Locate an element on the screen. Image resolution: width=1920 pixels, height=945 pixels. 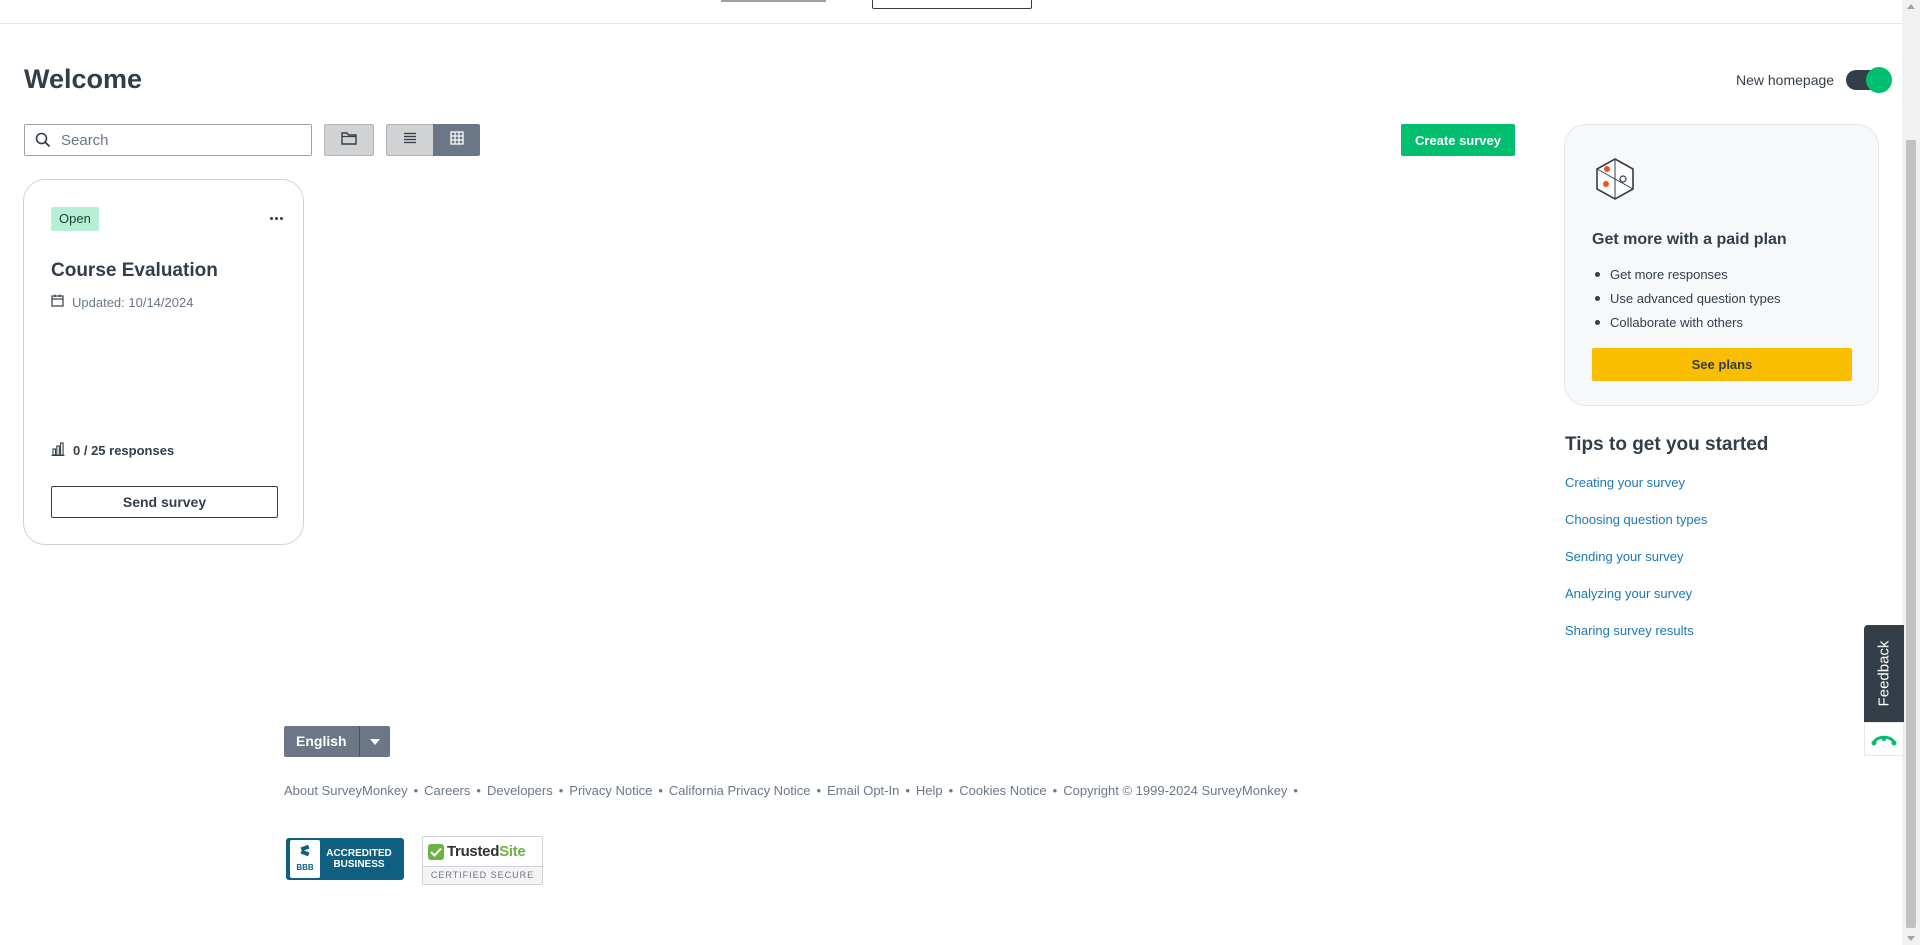
footer-copyright: Copyright © 1999-2024 SurveyMonkey is located at coordinates (1175, 790).